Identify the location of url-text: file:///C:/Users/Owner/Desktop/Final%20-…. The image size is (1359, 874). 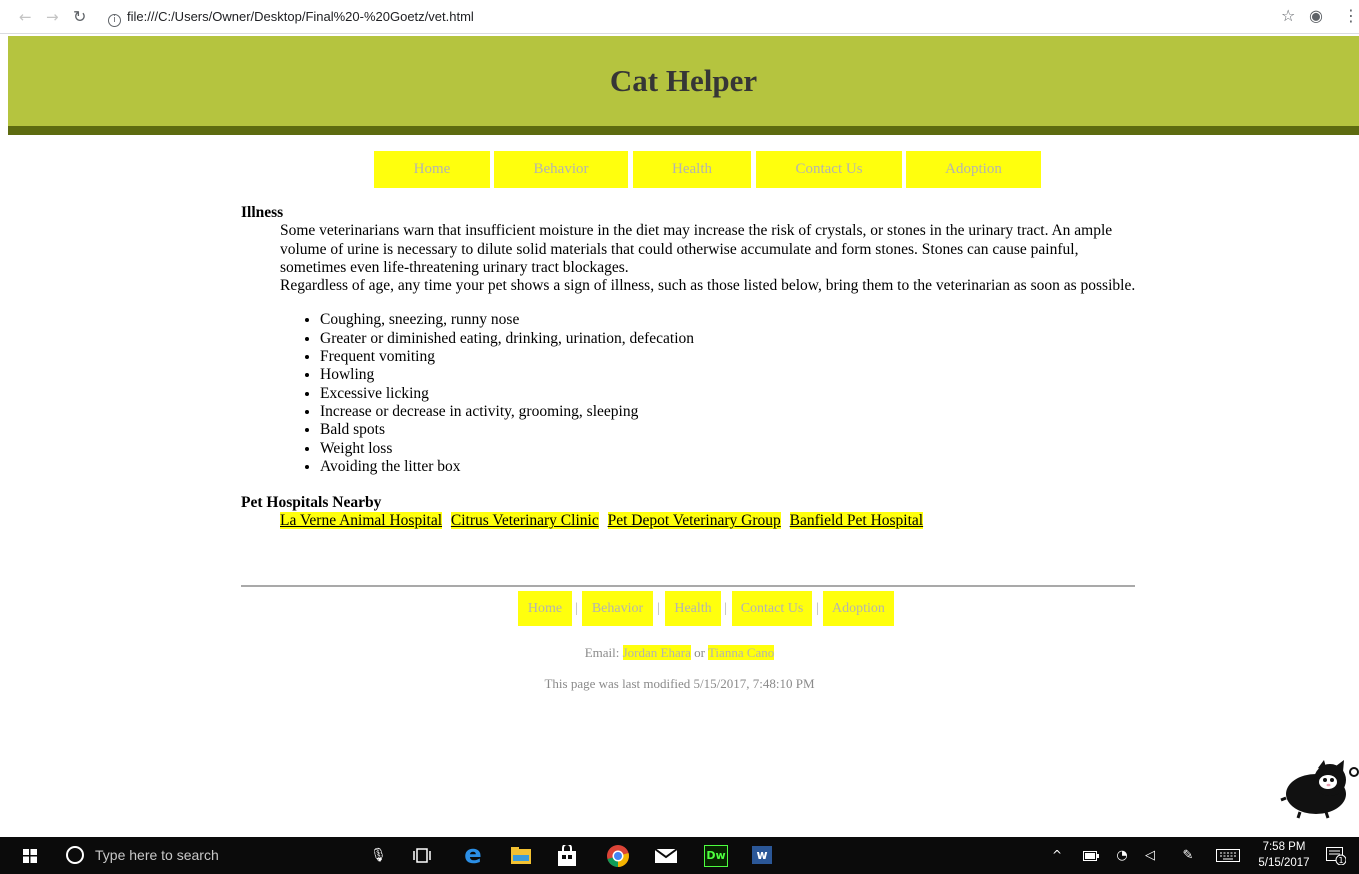
(300, 16).